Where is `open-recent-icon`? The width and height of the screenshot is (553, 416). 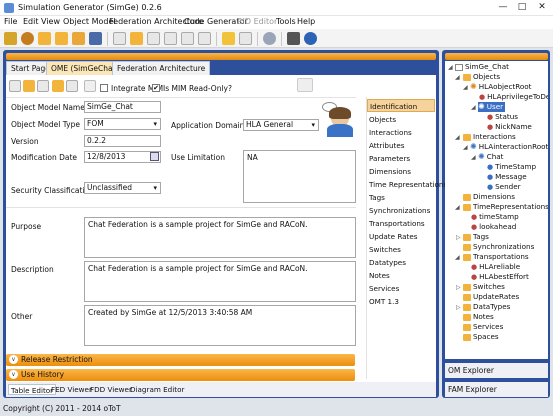
open-recent-icon is located at coordinates (61, 38).